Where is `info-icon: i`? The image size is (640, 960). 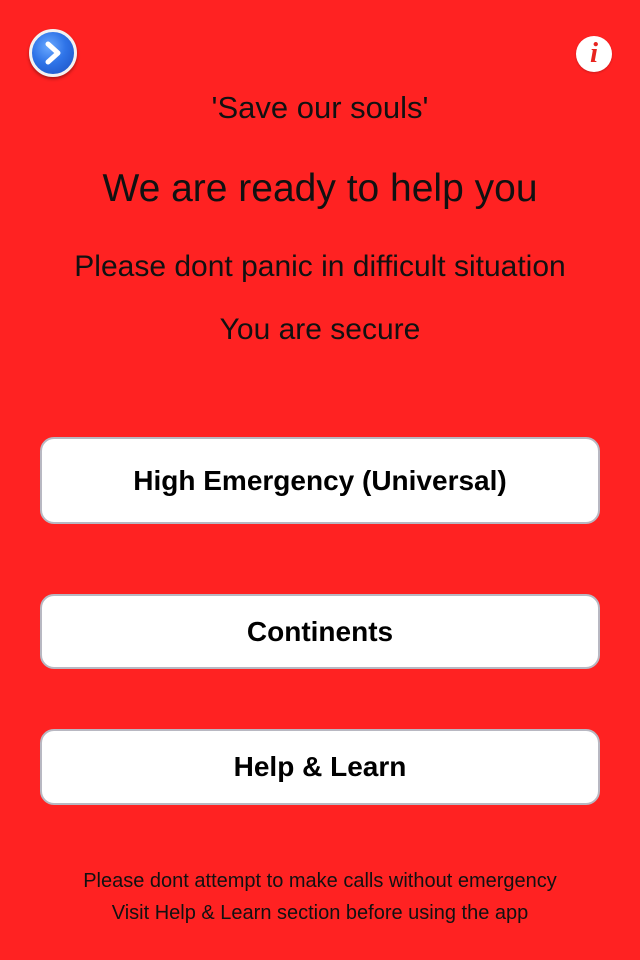 info-icon: i is located at coordinates (594, 53).